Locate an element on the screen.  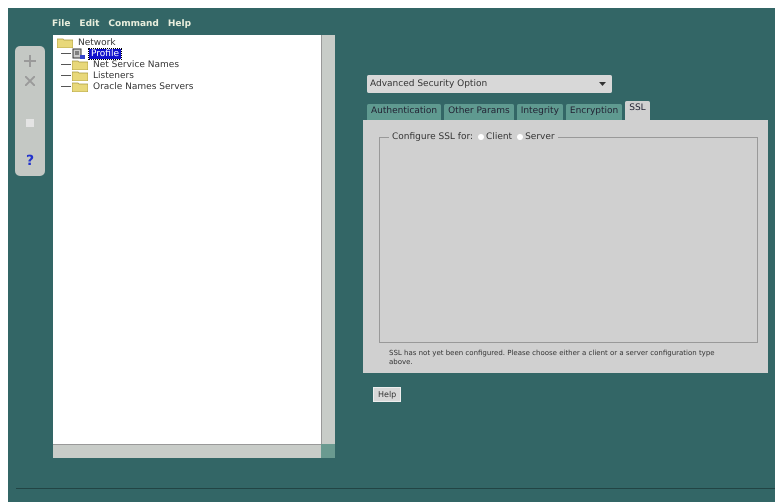
radio-button: Client is located at coordinates (495, 137).